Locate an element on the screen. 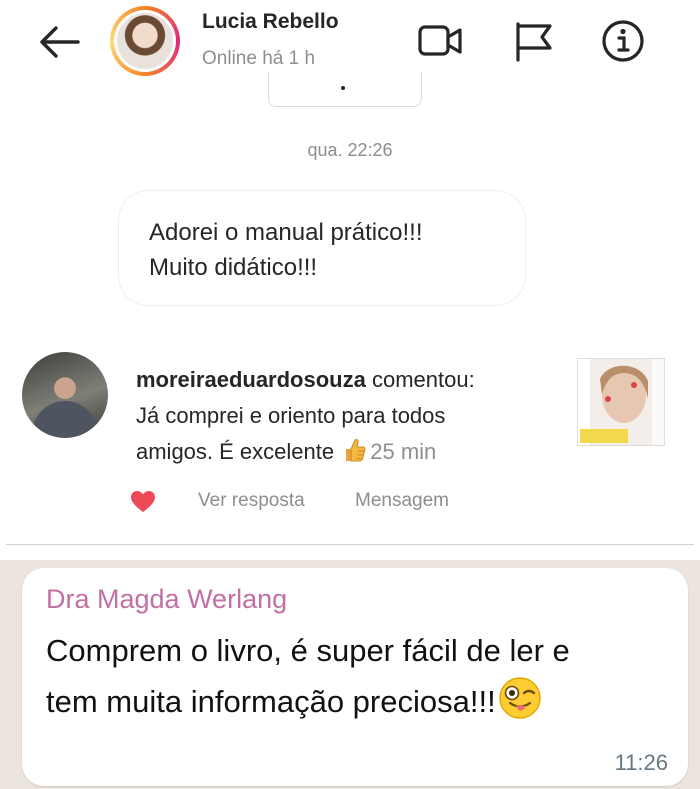 The height and width of the screenshot is (789, 700). view-reply-button: Ver resposta is located at coordinates (251, 501).